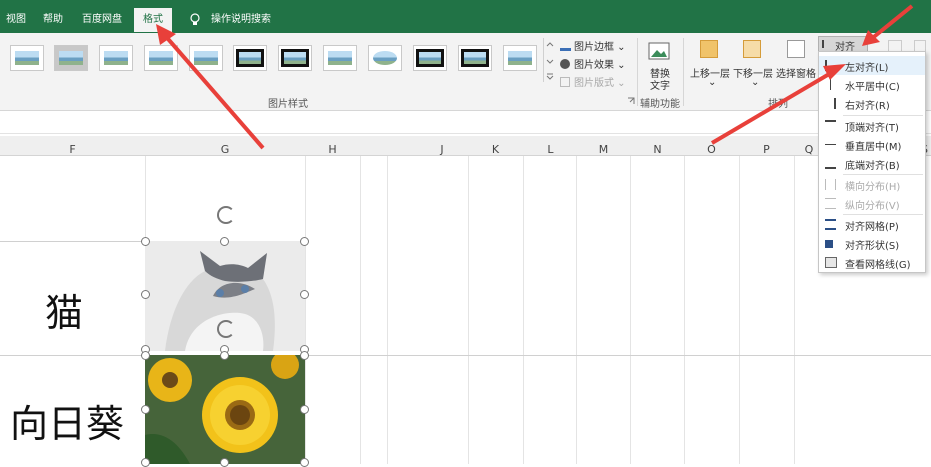 The height and width of the screenshot is (467, 931). Describe the element at coordinates (225, 146) in the screenshot. I see `column-header-g: G` at that location.